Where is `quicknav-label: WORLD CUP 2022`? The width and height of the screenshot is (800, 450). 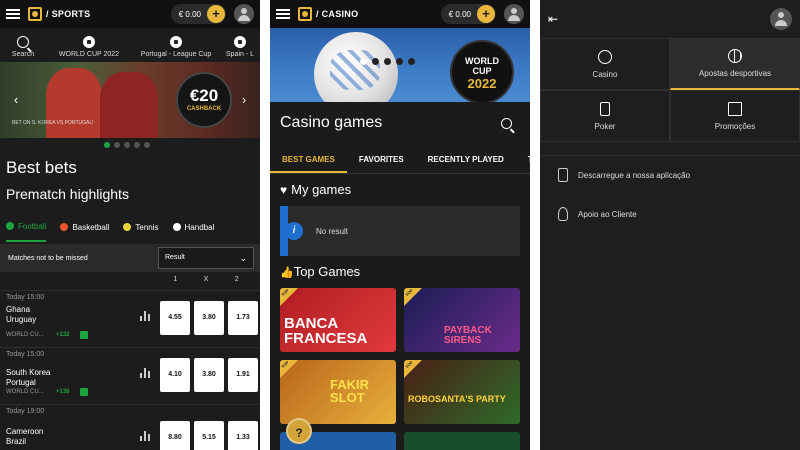 quicknav-label: WORLD CUP 2022 is located at coordinates (89, 54).